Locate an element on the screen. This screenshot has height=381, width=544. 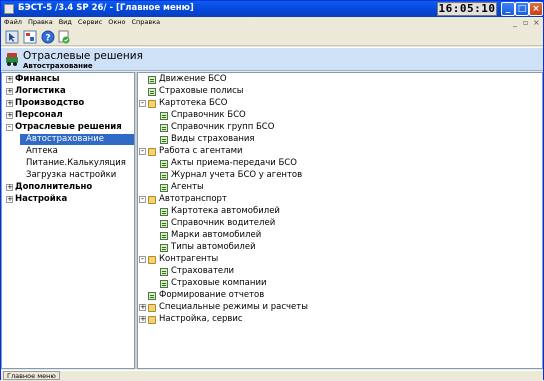
clock-display: 16:05:10 is located at coordinates (467, 9).